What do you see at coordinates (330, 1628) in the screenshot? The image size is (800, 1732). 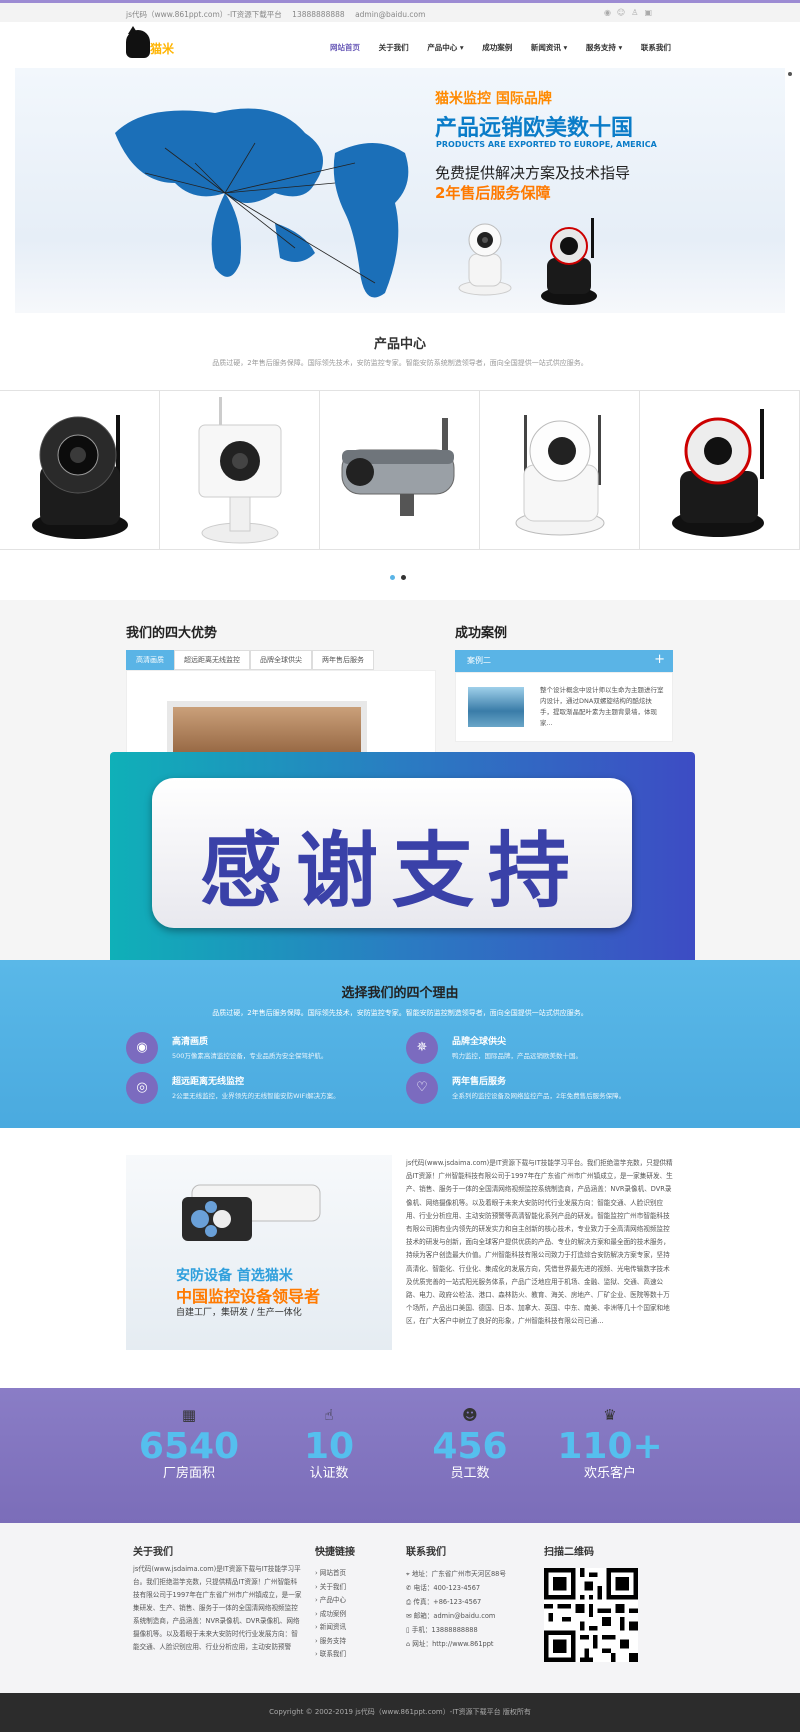 I see `footer-link-news: › 新闻资讯` at bounding box center [330, 1628].